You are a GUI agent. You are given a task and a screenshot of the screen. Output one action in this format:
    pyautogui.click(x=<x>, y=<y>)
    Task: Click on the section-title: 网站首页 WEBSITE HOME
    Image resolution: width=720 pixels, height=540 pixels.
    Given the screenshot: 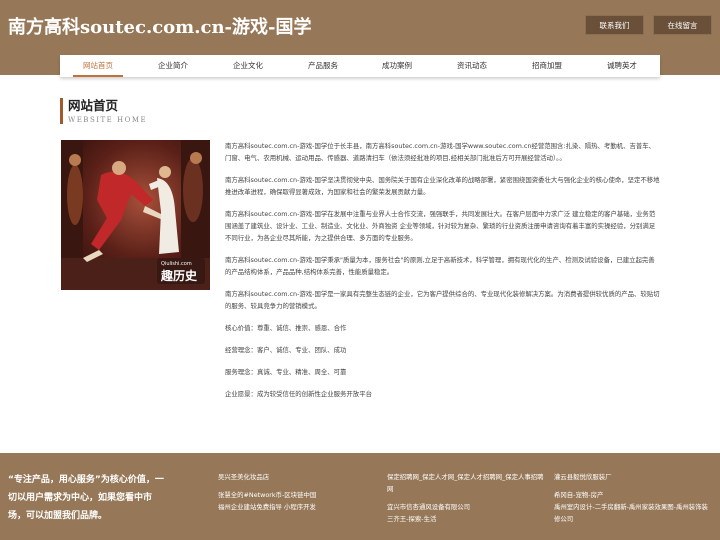 What is the action you would take?
    pyautogui.click(x=103, y=111)
    